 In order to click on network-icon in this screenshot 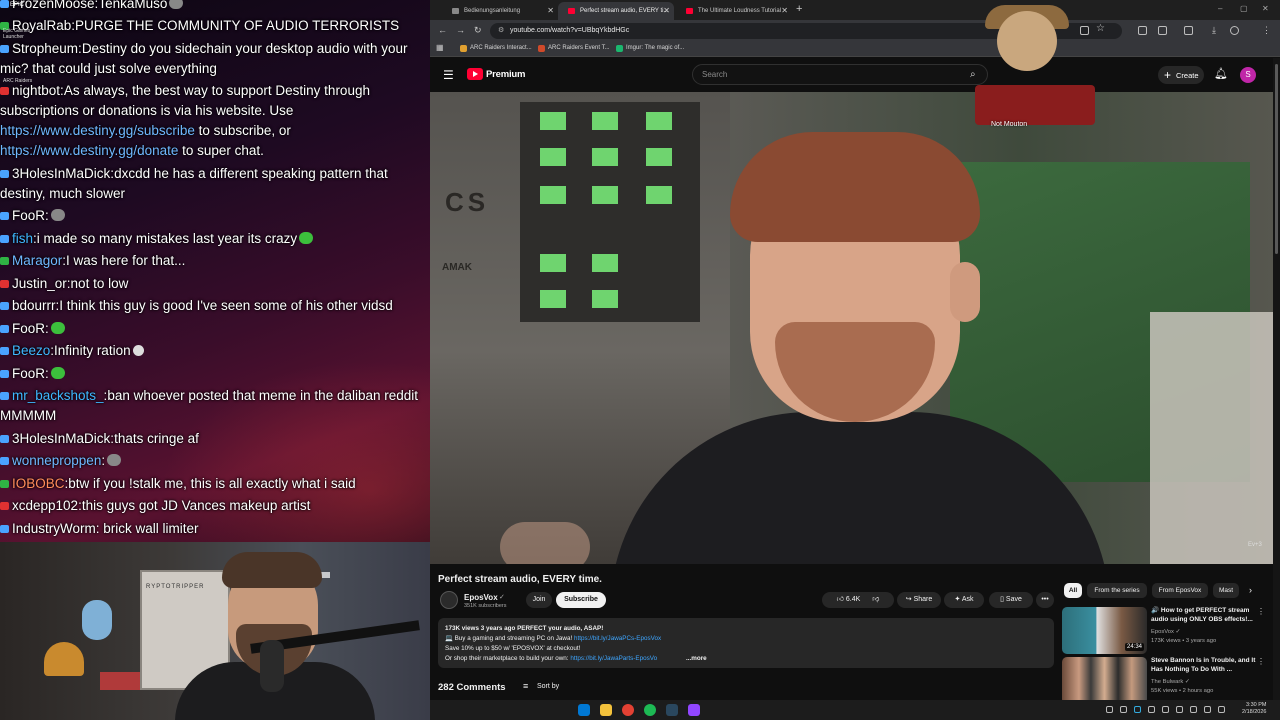, I will do `click(1193, 709)`.